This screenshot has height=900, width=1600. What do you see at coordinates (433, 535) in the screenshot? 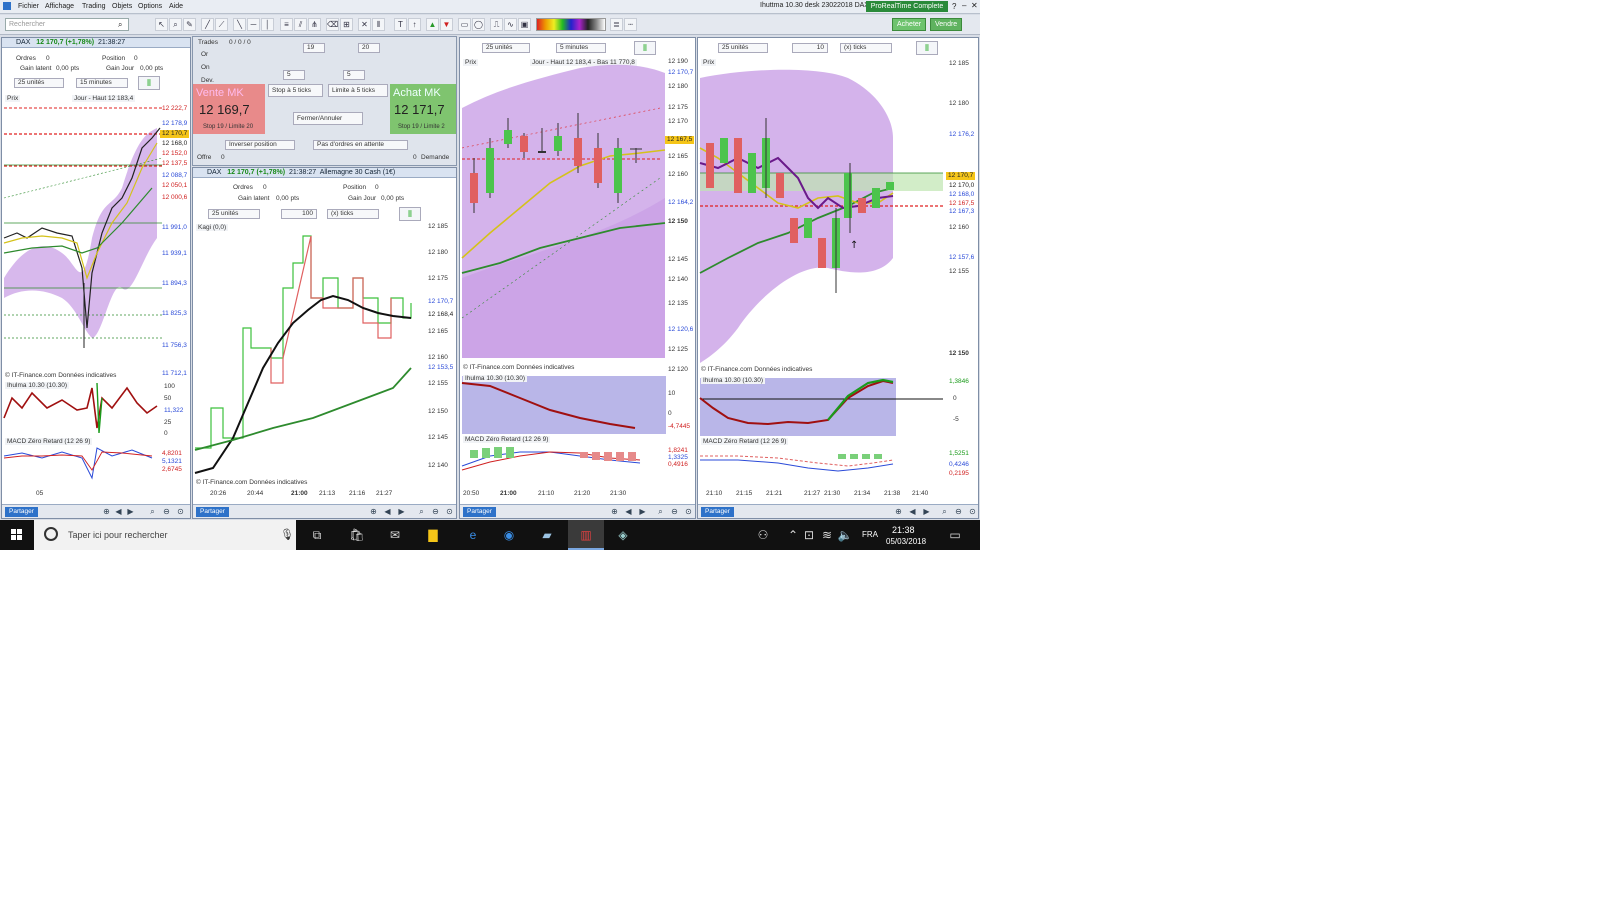
I see `explorer-icon: ▇` at bounding box center [433, 535].